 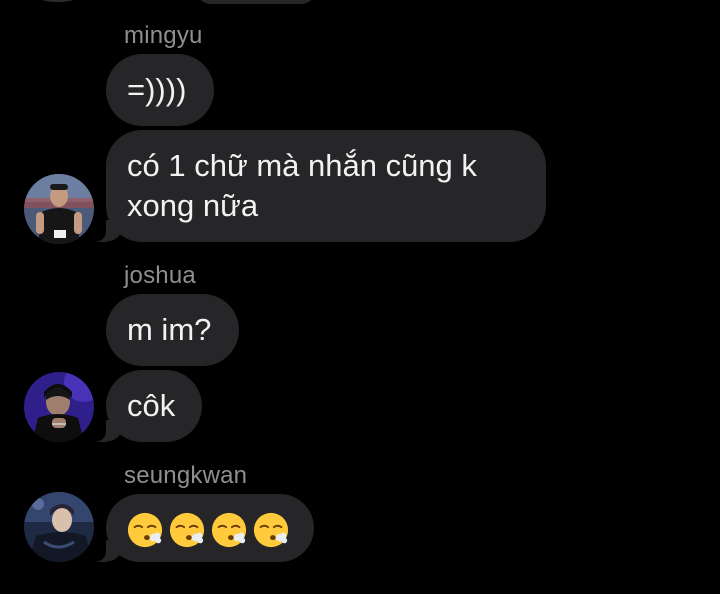 I want to click on sender-name-joshua: joshua, so click(x=160, y=275).